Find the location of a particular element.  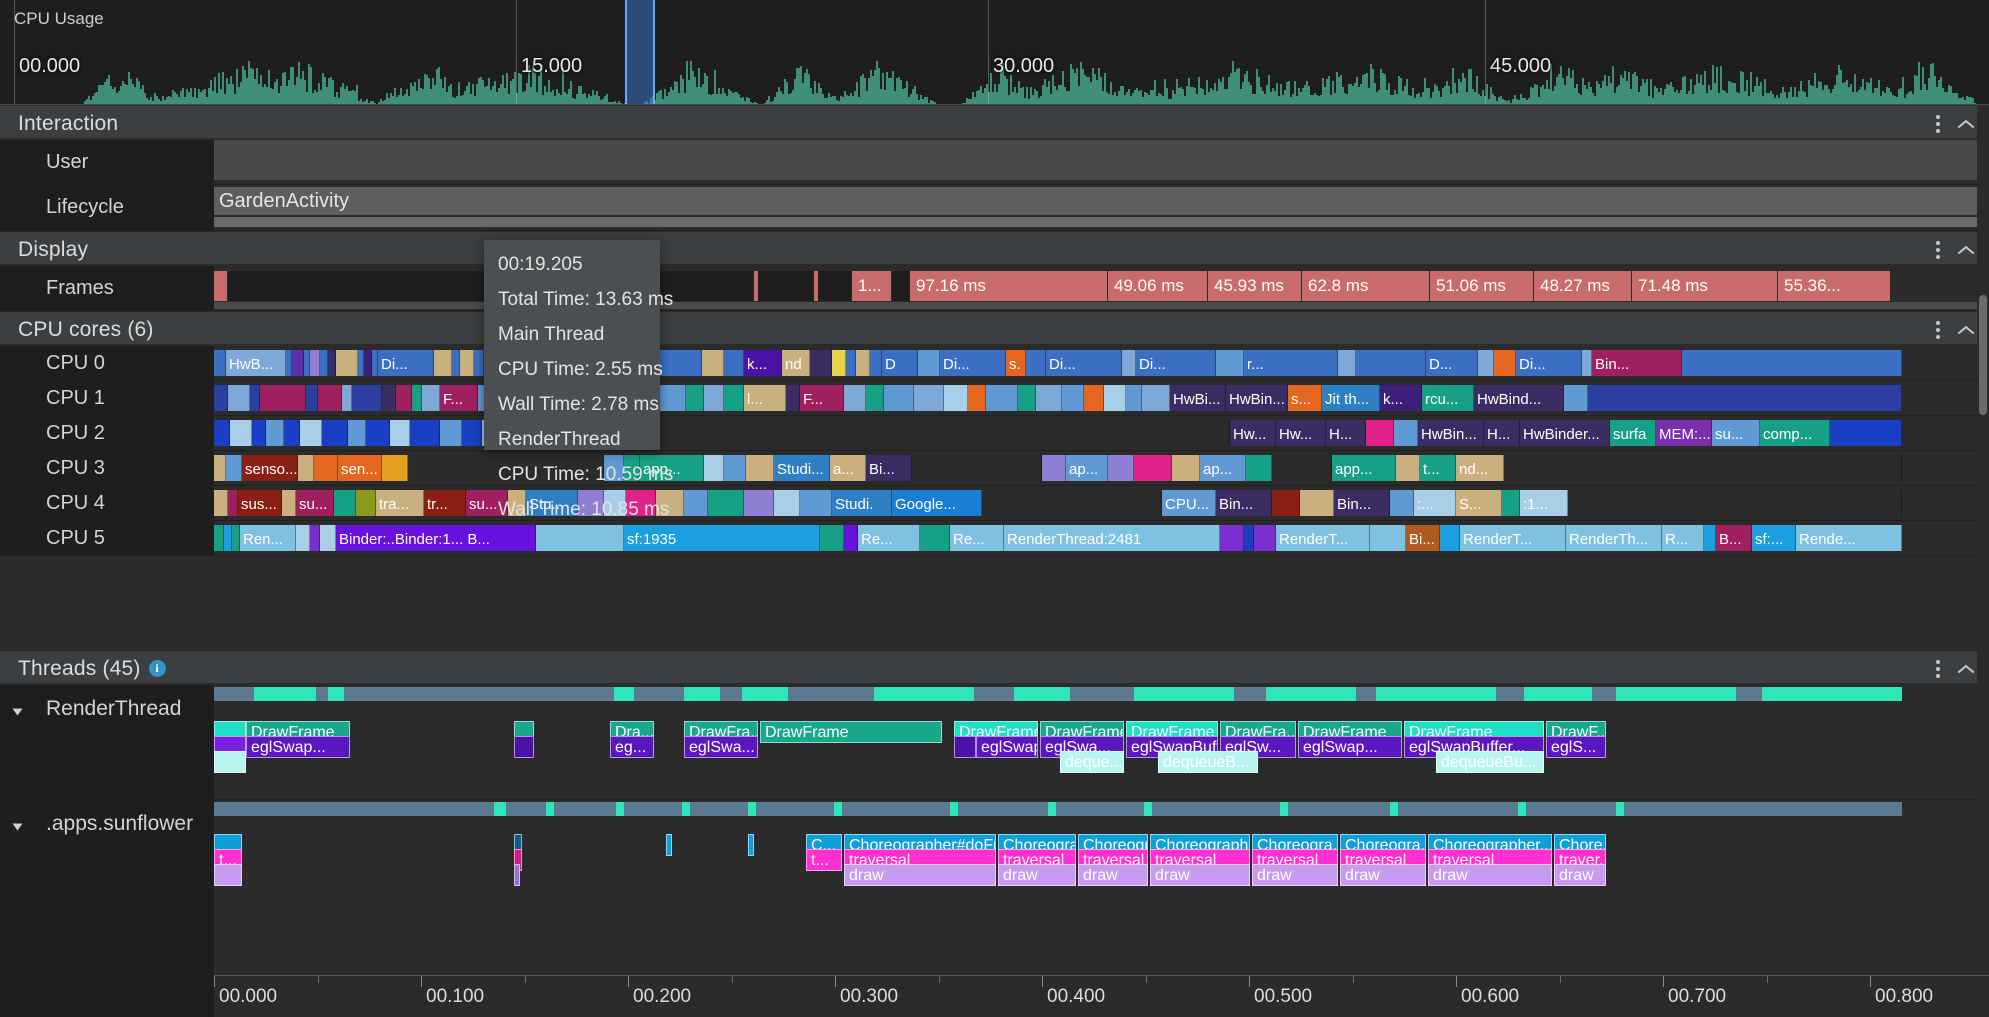

cpu-slice: surfa is located at coordinates (1633, 433).